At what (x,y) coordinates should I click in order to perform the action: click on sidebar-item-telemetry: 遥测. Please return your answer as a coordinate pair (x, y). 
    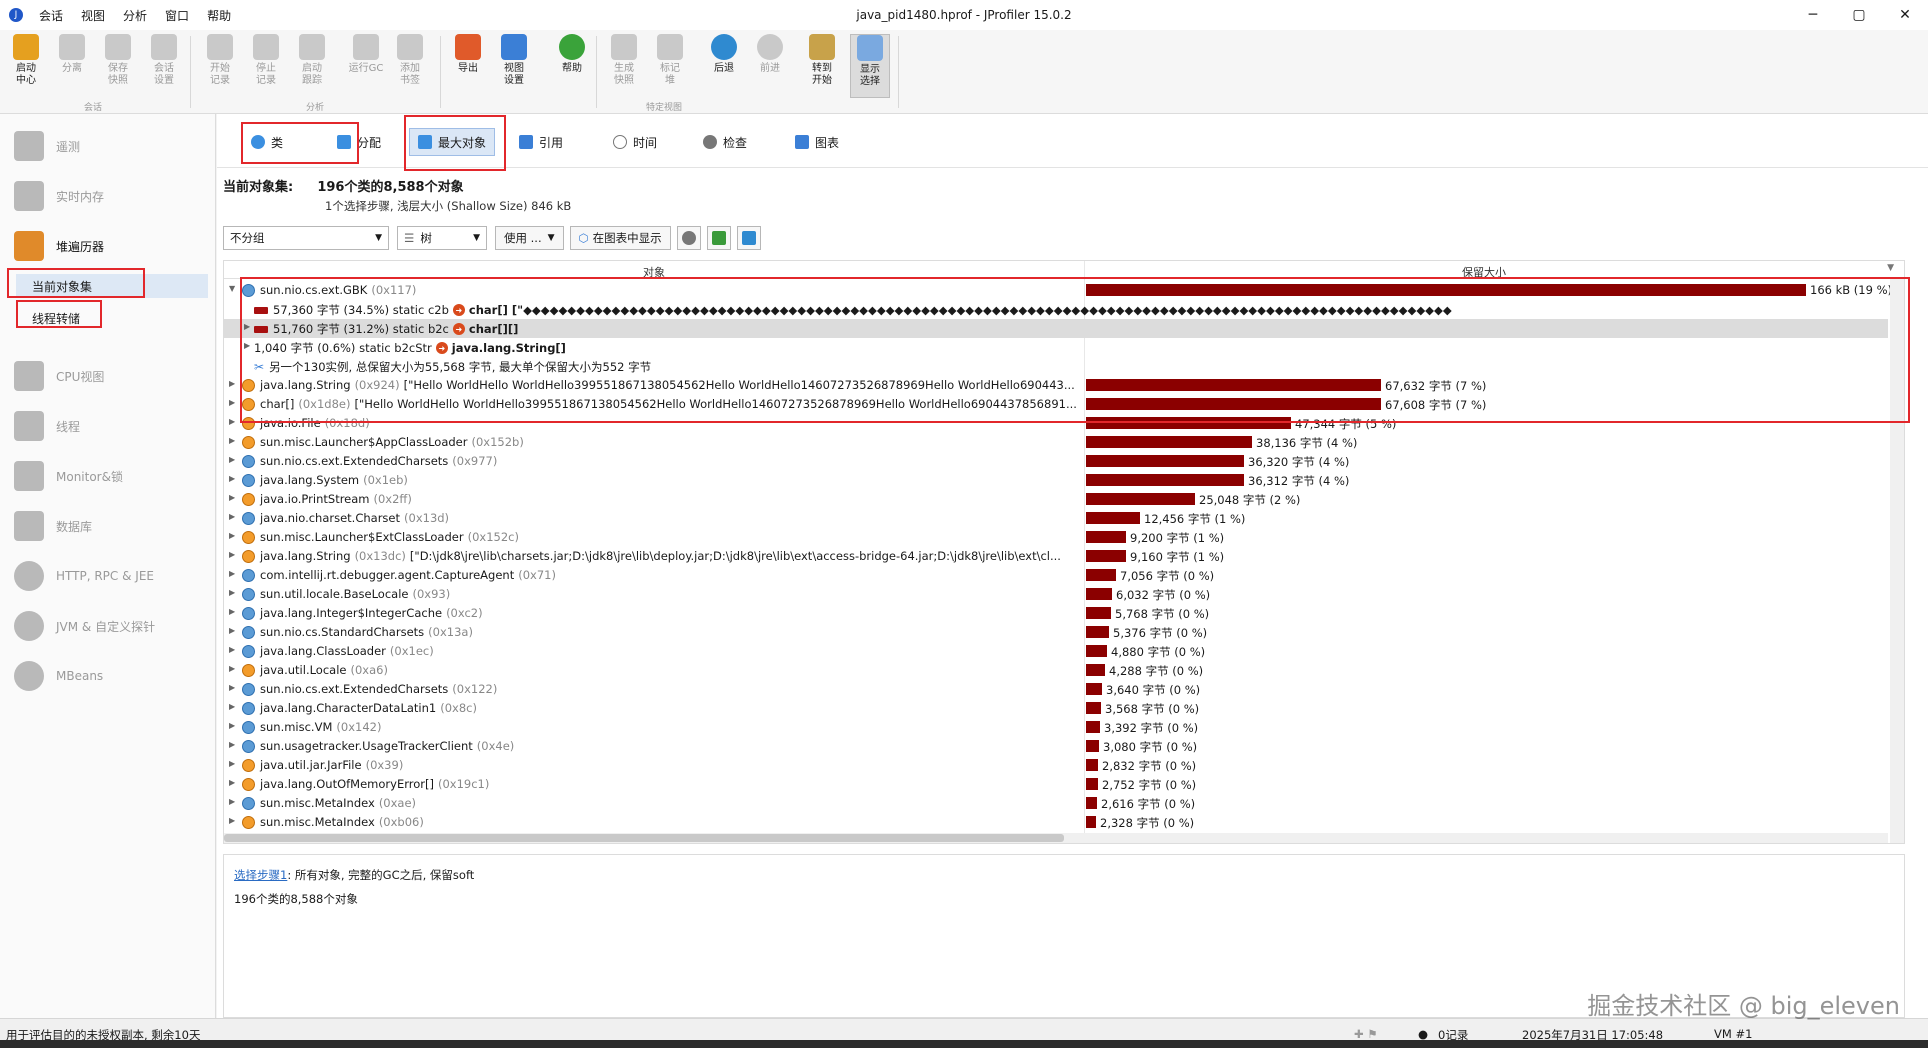
    Looking at the image, I should click on (47, 146).